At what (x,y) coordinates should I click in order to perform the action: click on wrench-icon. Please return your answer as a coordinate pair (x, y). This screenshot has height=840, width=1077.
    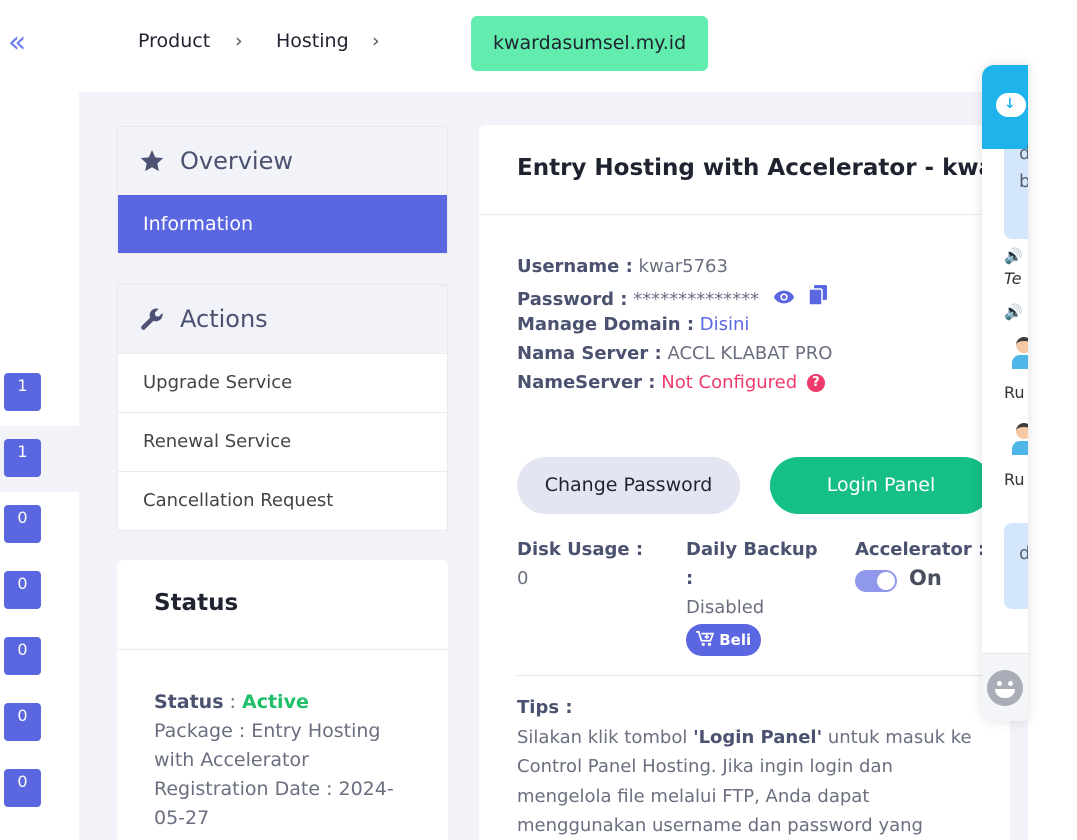
    Looking at the image, I should click on (152, 319).